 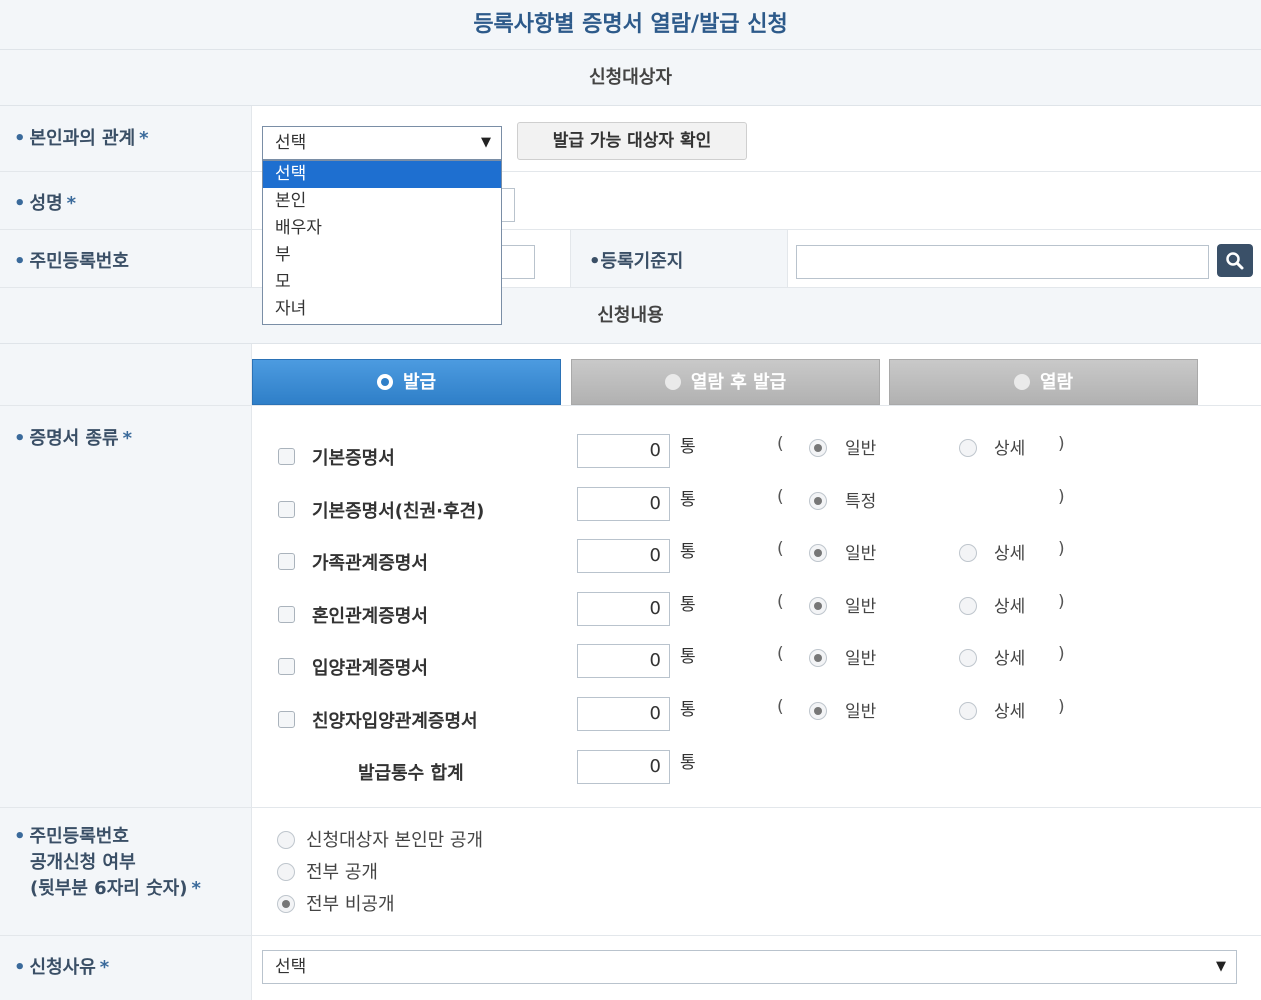 What do you see at coordinates (756, 666) in the screenshot?
I see `cert-row-adoption: 입양관계증명서 0 통 ( 일반 상세 )` at bounding box center [756, 666].